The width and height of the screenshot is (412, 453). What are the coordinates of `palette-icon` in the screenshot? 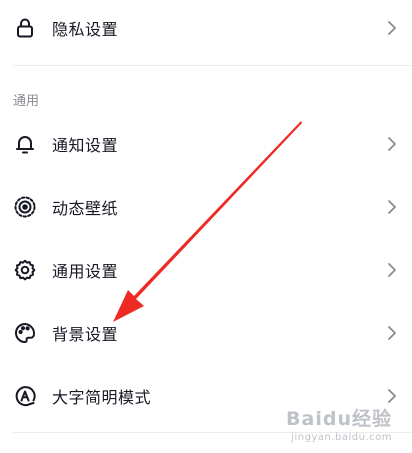 It's located at (25, 333).